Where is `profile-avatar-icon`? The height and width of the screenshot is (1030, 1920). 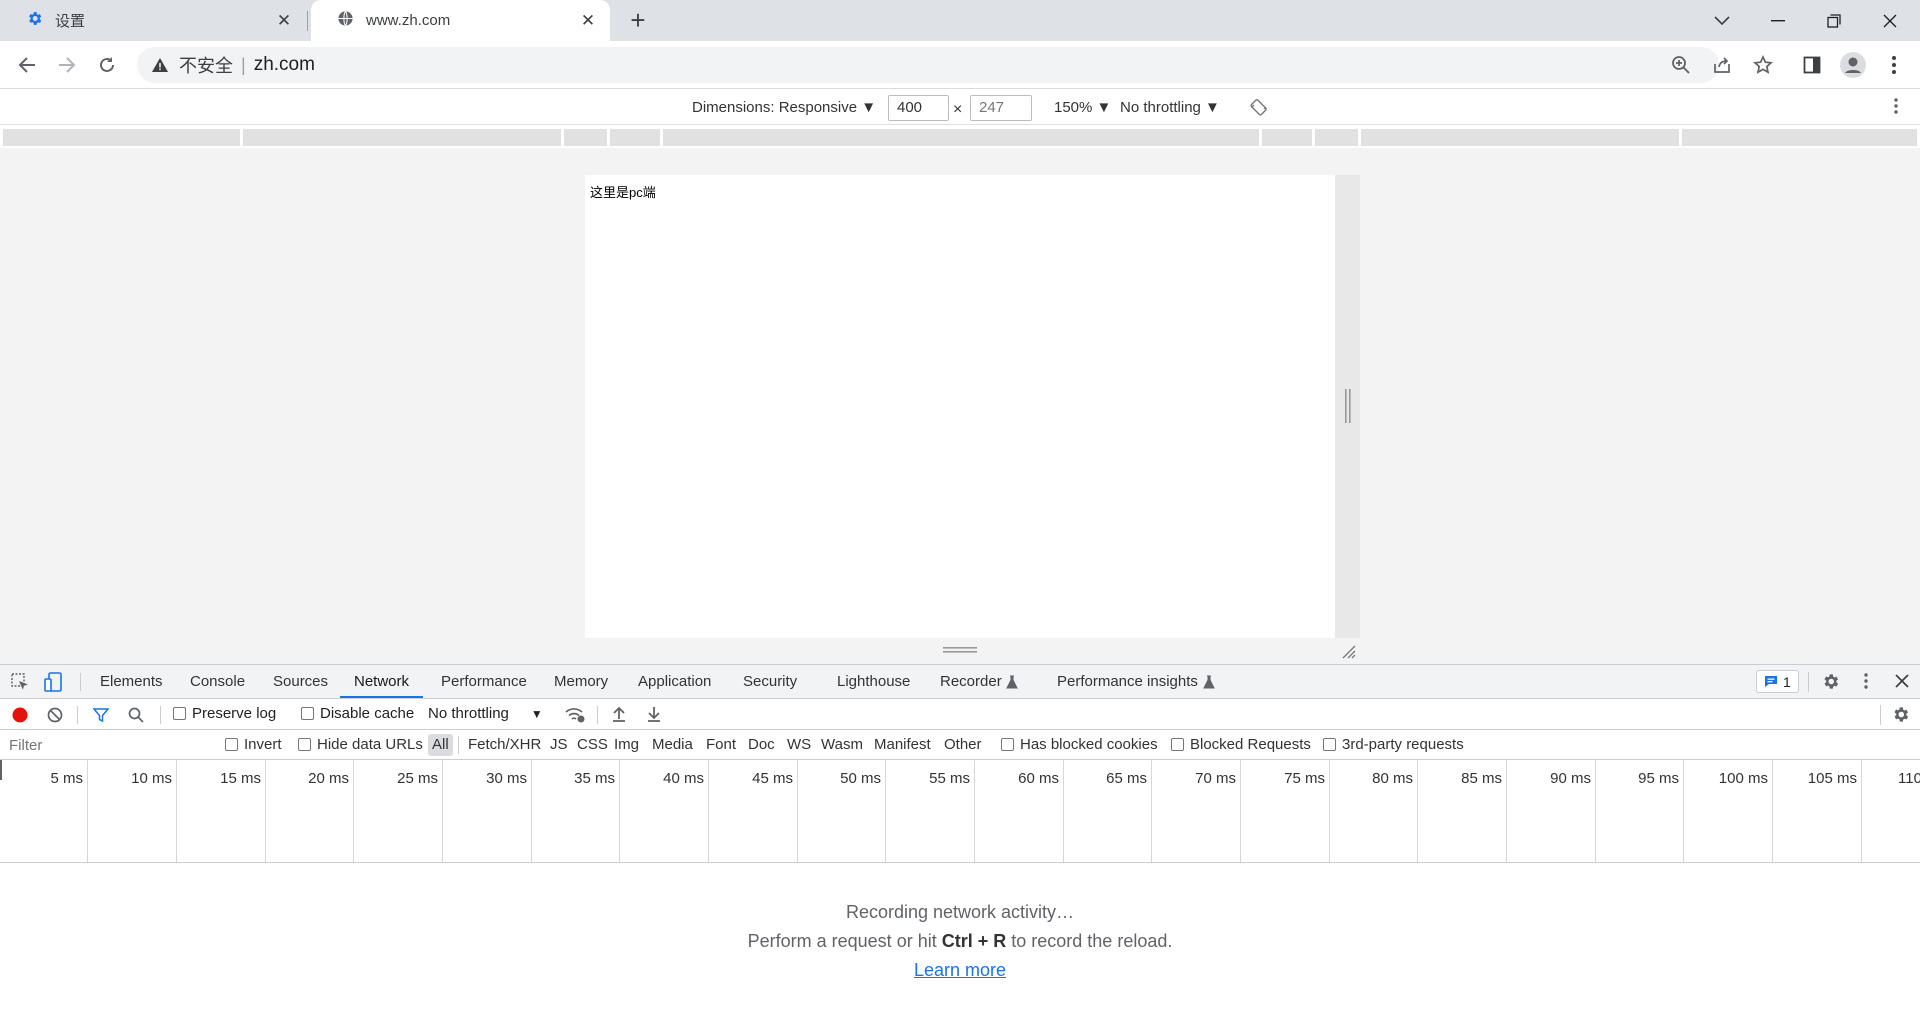 profile-avatar-icon is located at coordinates (1853, 65).